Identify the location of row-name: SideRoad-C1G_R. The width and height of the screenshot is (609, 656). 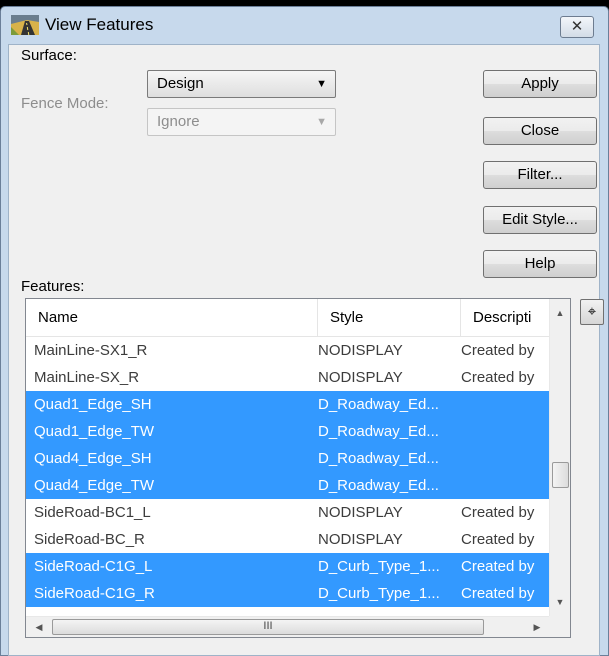
(94, 593).